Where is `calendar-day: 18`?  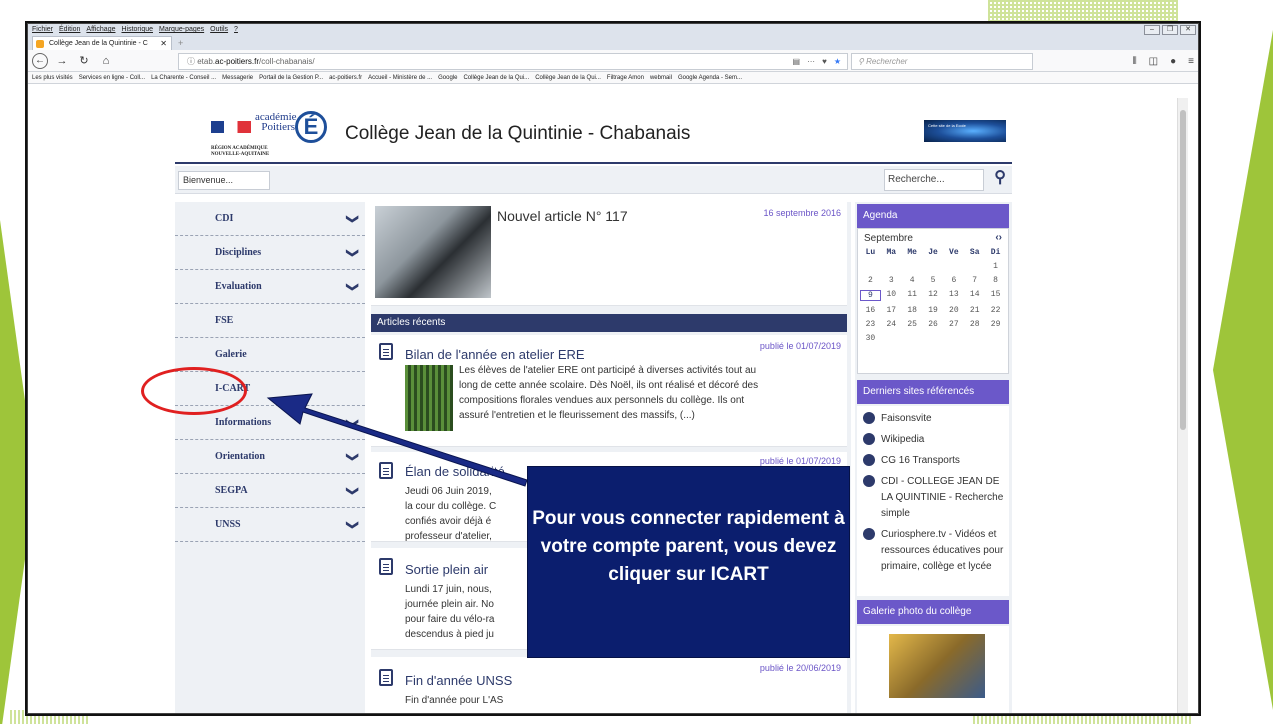 calendar-day: 18 is located at coordinates (912, 310).